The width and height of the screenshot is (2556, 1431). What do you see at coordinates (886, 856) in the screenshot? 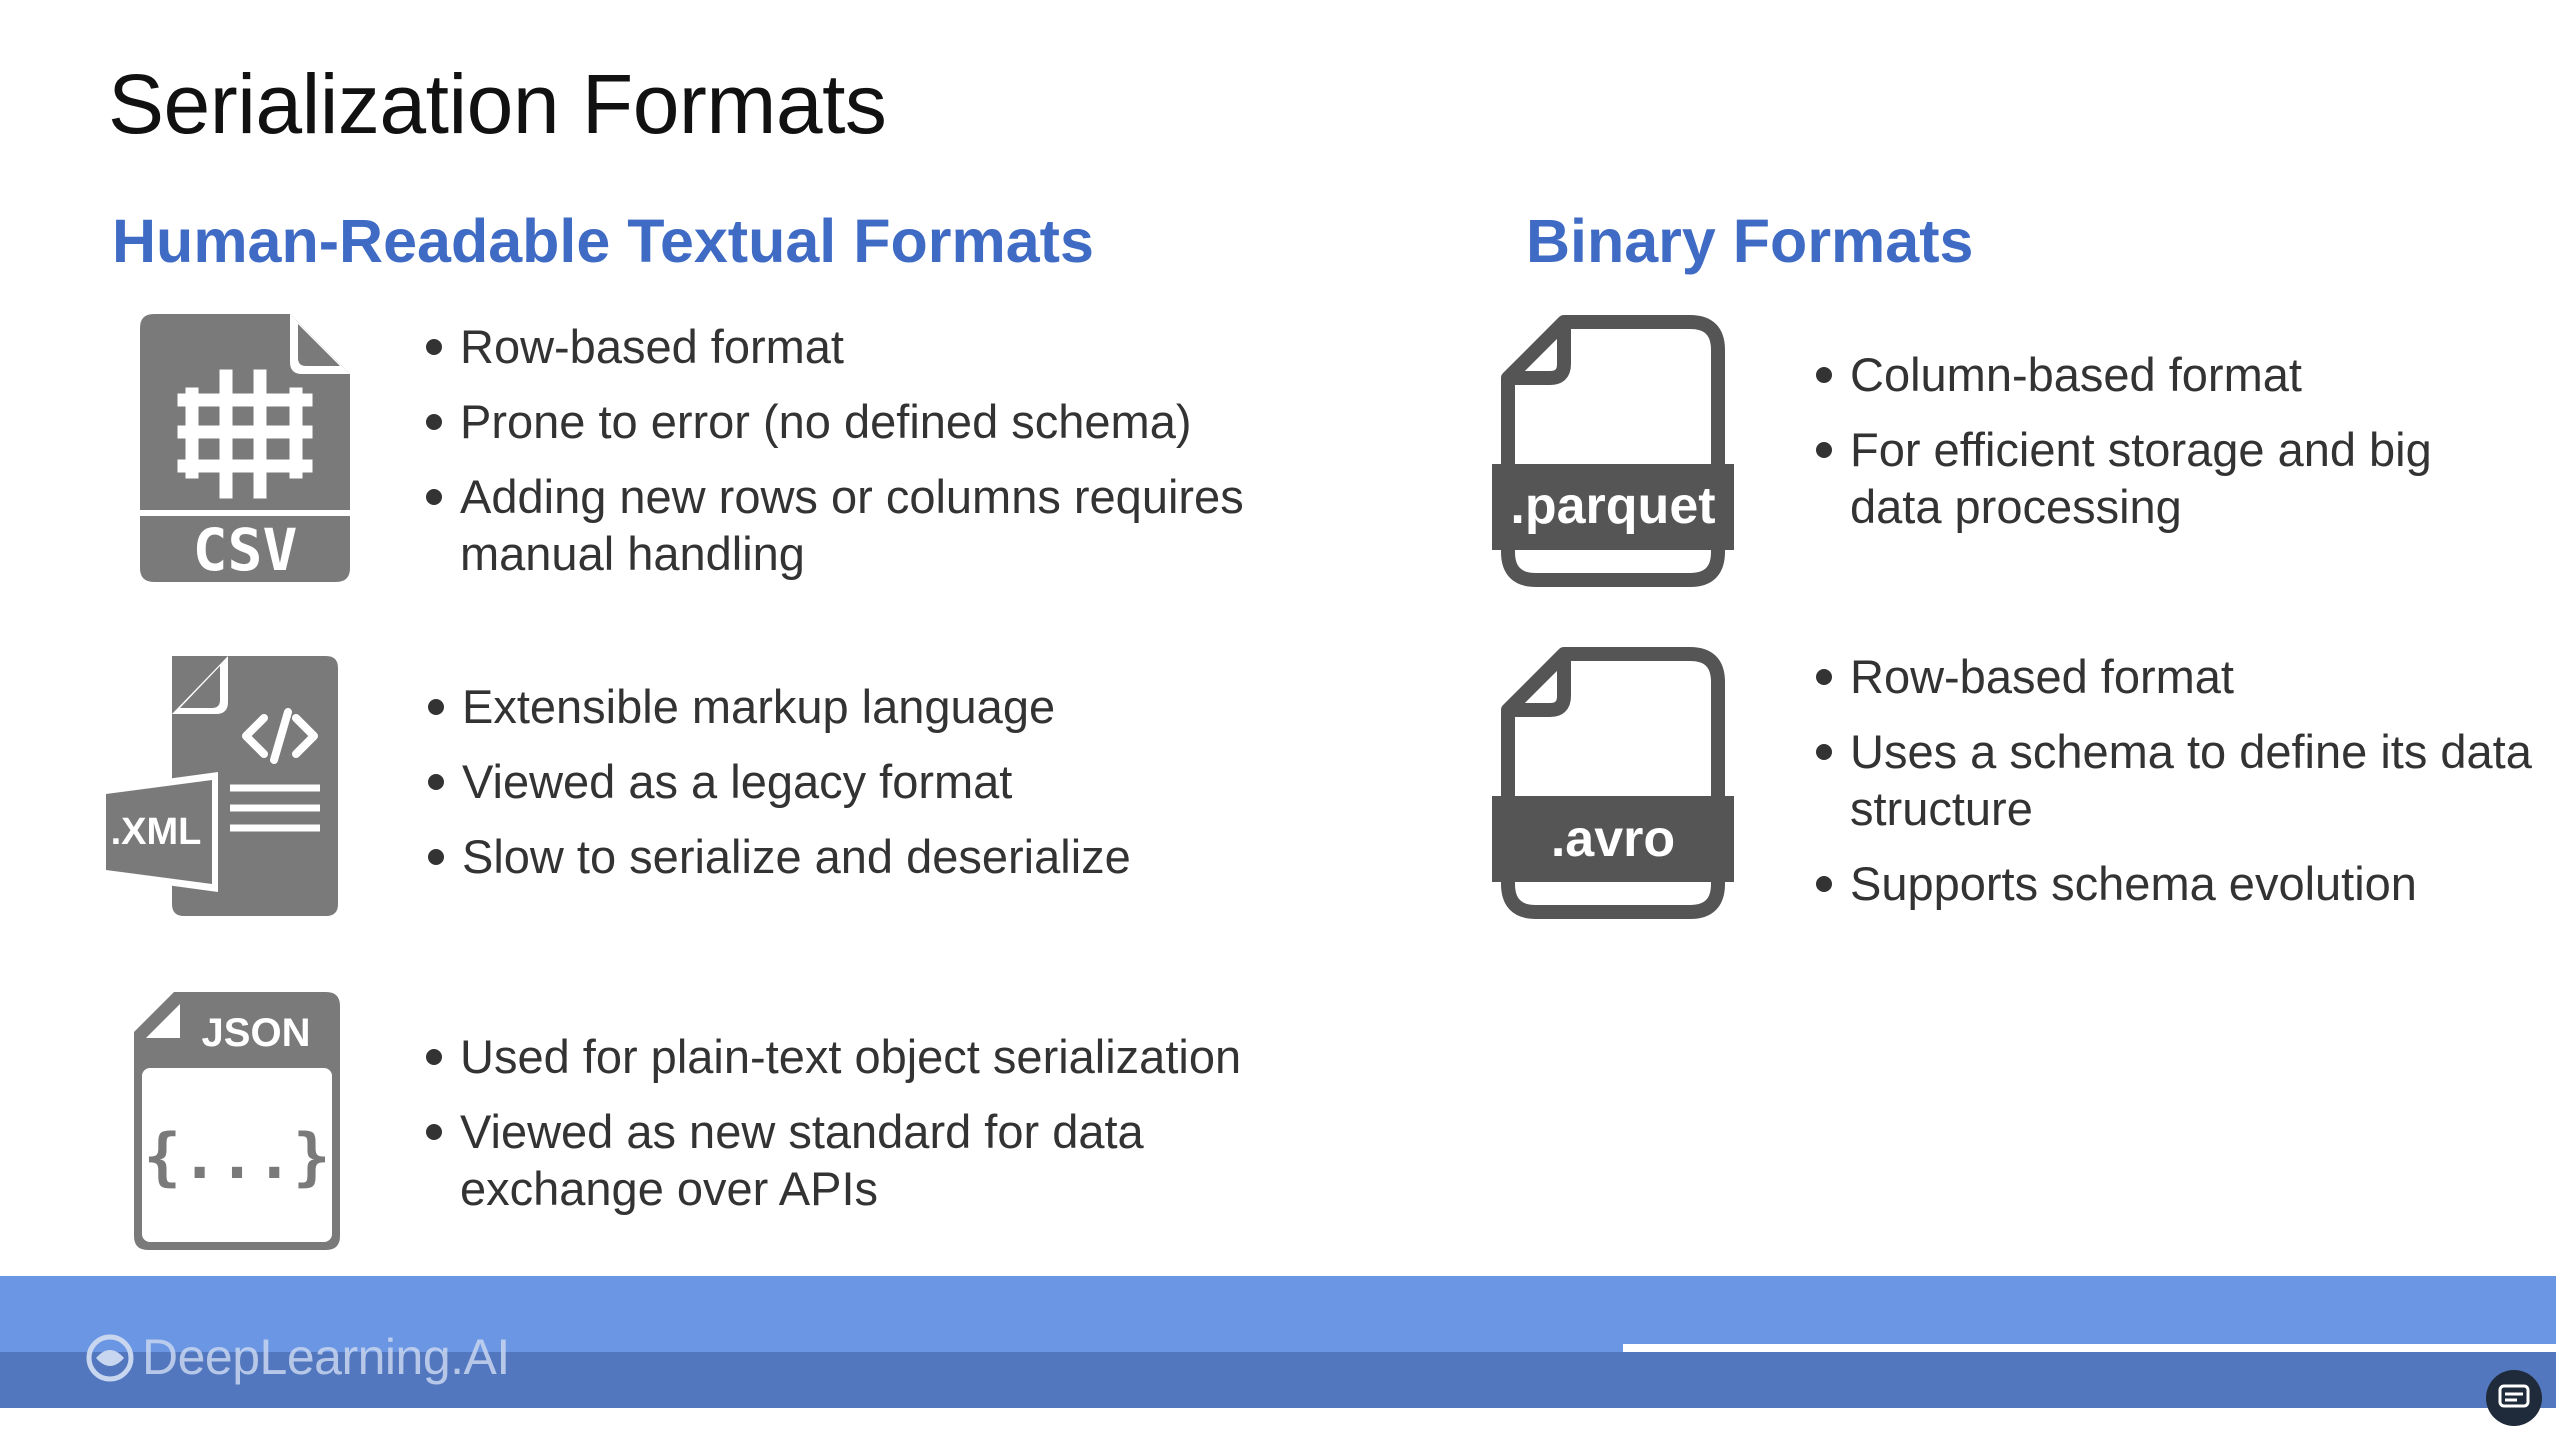
I see `xml-bullet-3: Slow to serialize and deserialize` at bounding box center [886, 856].